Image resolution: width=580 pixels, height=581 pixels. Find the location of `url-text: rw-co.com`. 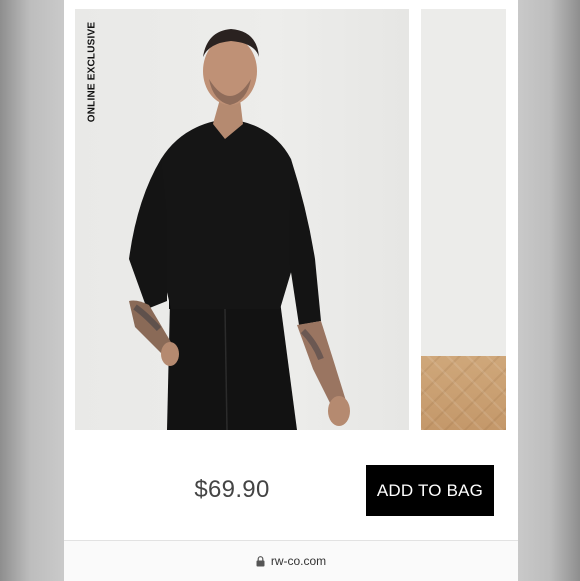

url-text: rw-co.com is located at coordinates (298, 561).